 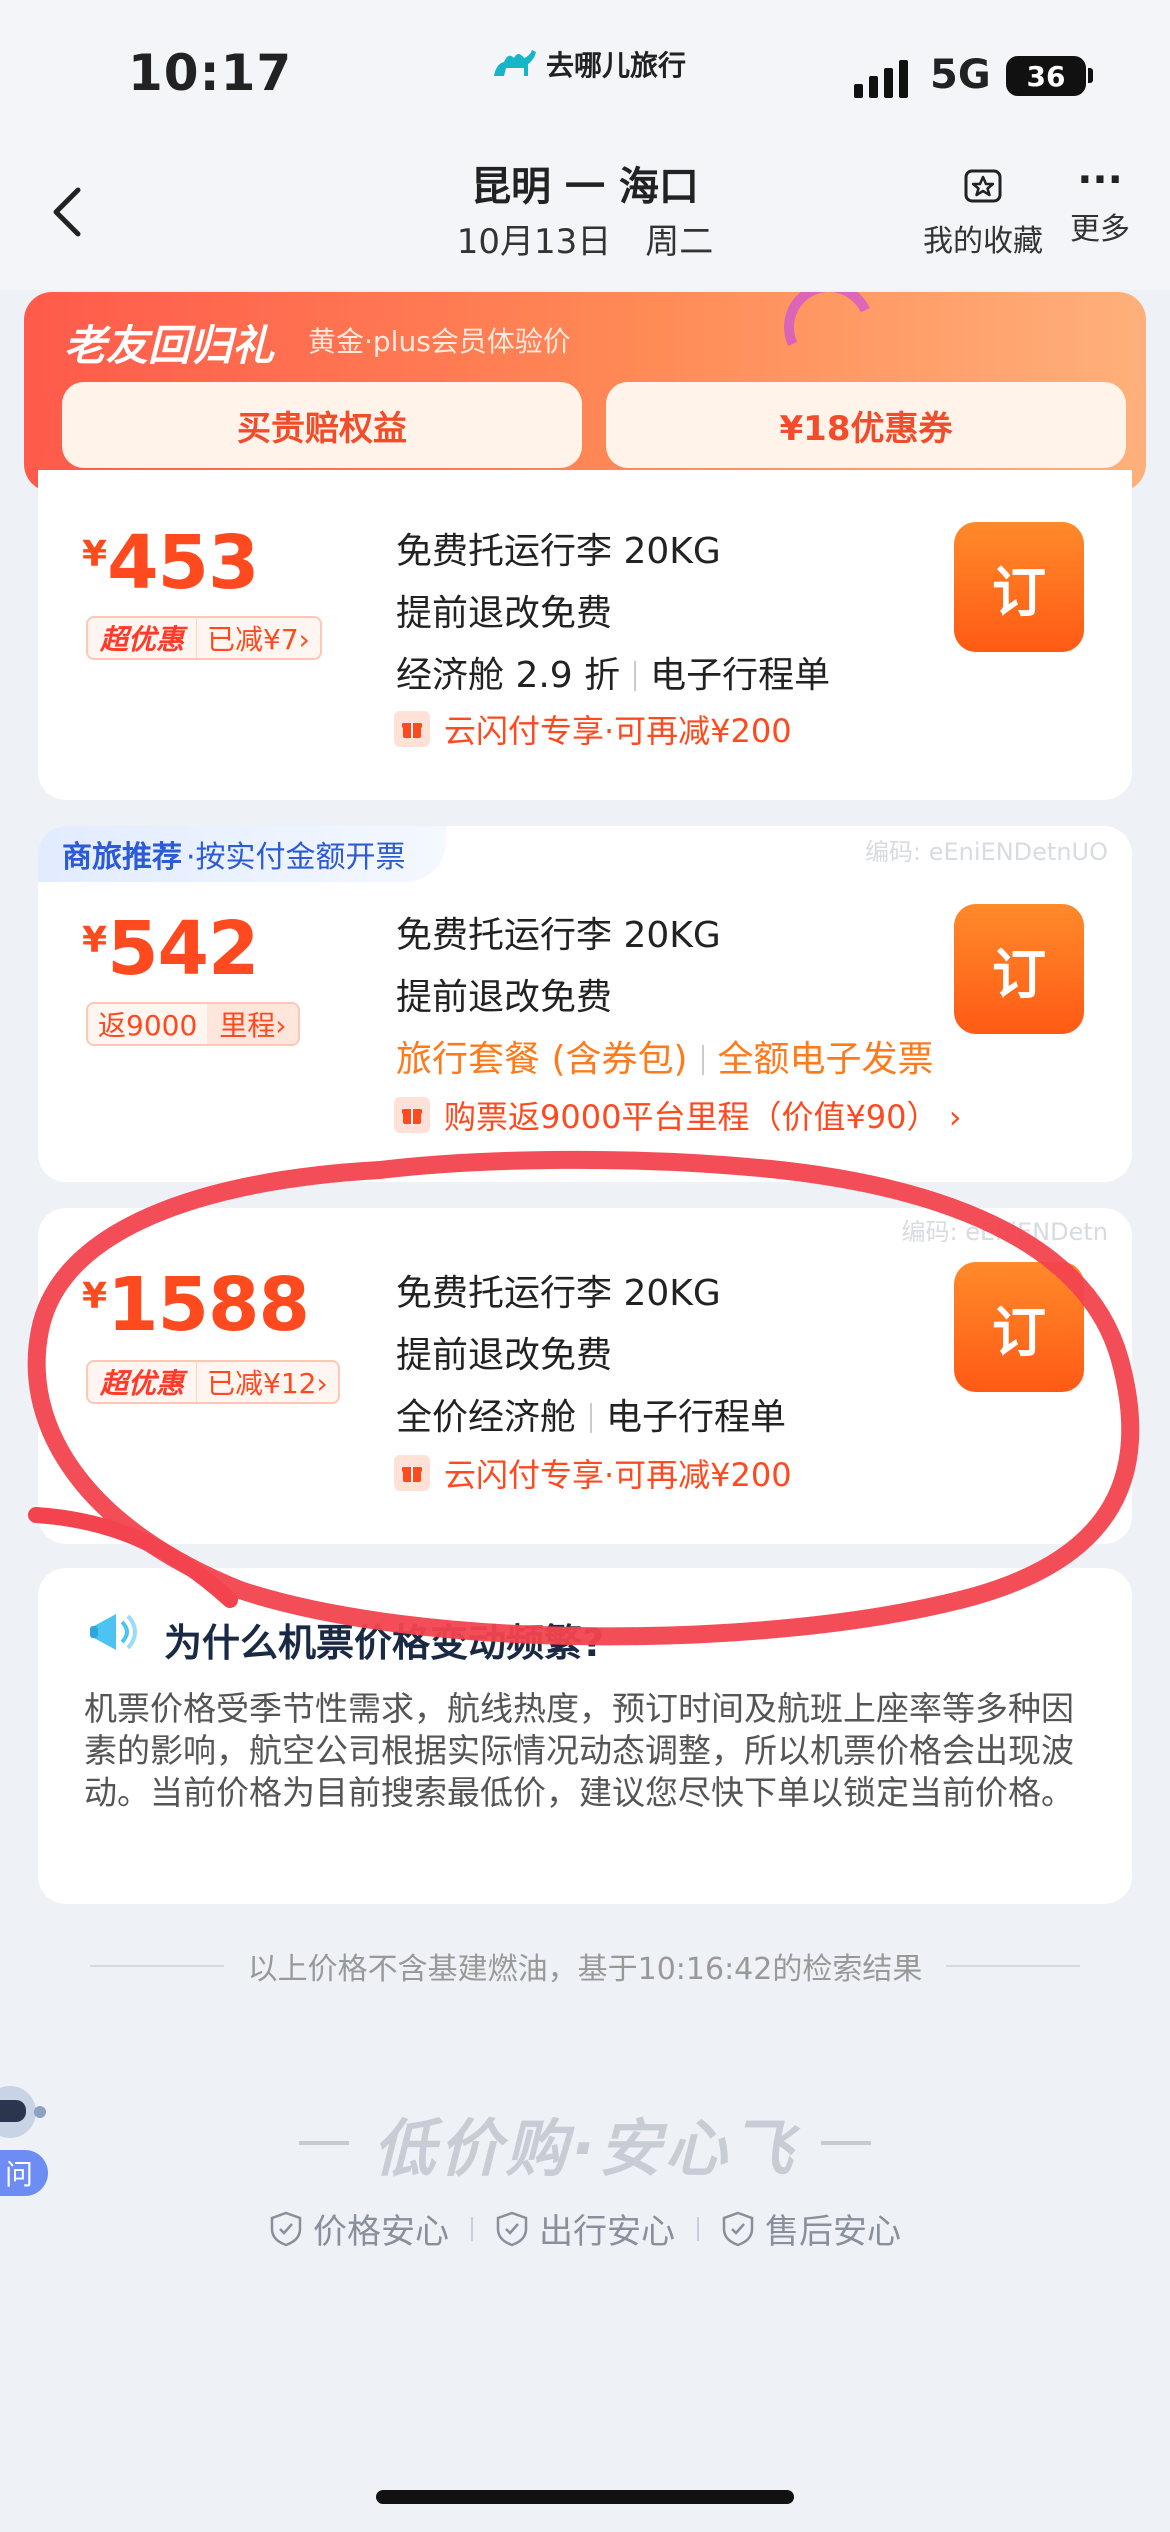 I want to click on price-footnote: 以上价格不含基建燃油，基于10:16:42的检索结果, so click(x=585, y=1966).